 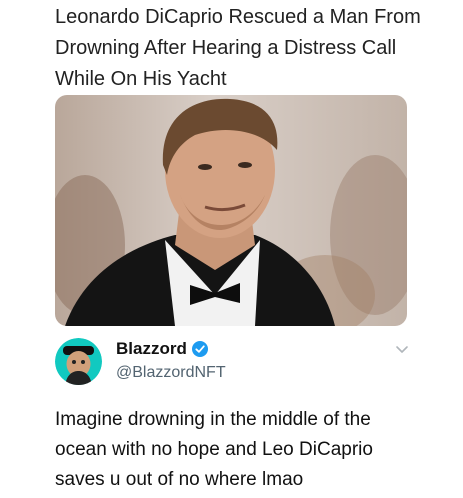 What do you see at coordinates (171, 373) in the screenshot?
I see `user-handle: @BlazzordNFT` at bounding box center [171, 373].